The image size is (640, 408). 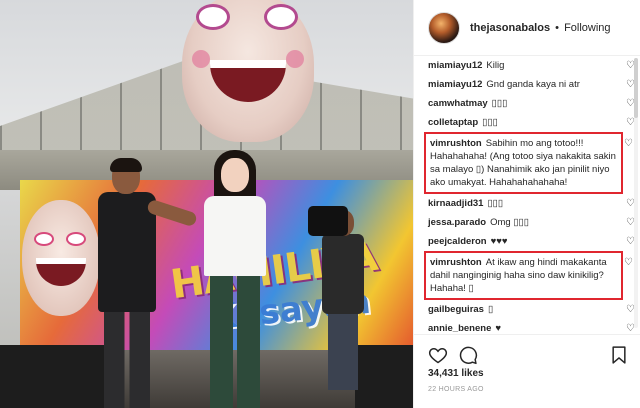 I want to click on comment-text: Kilig, so click(x=495, y=65).